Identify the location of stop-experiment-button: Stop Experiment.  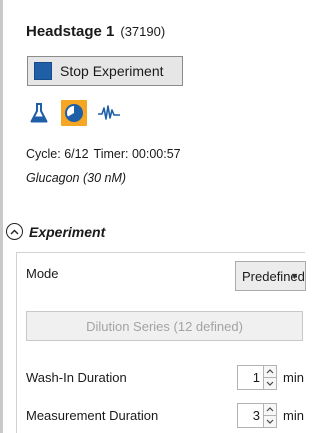
(105, 71).